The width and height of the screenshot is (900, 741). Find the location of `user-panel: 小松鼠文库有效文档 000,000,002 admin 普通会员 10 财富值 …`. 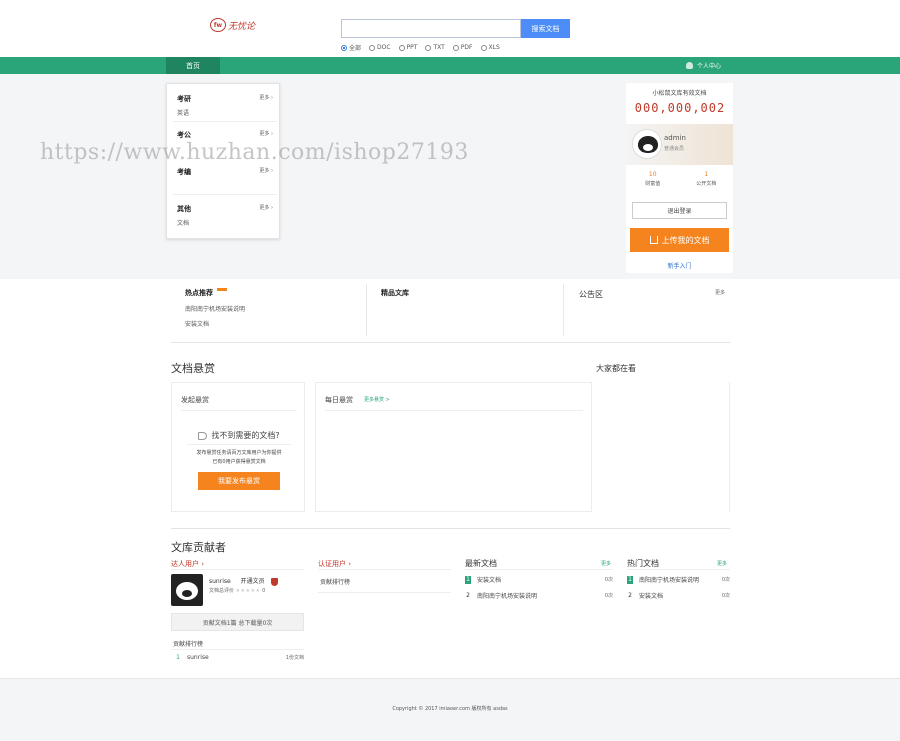

user-panel: 小松鼠文库有效文档 000,000,002 admin 普通会员 10 财富值 … is located at coordinates (679, 178).